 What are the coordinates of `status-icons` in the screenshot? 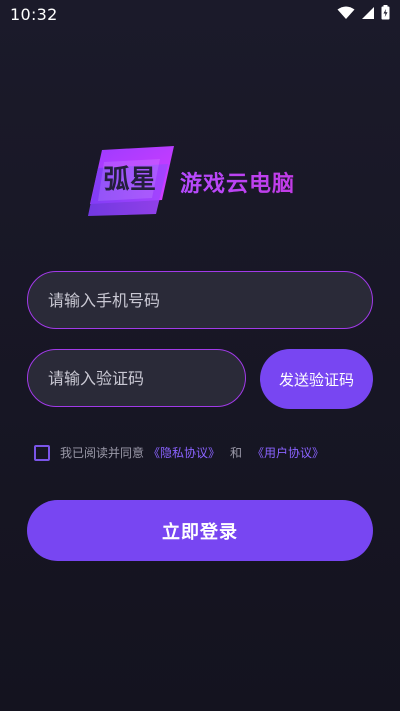 It's located at (363, 12).